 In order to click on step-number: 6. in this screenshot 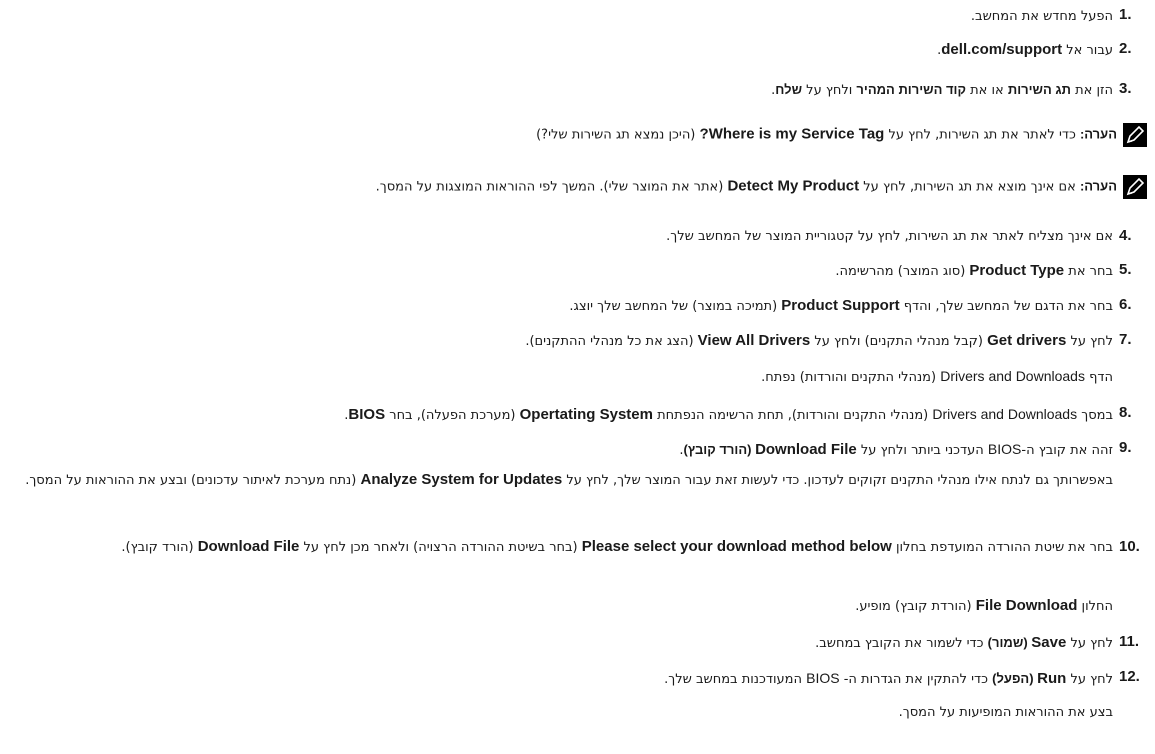, I will do `click(1125, 304)`.